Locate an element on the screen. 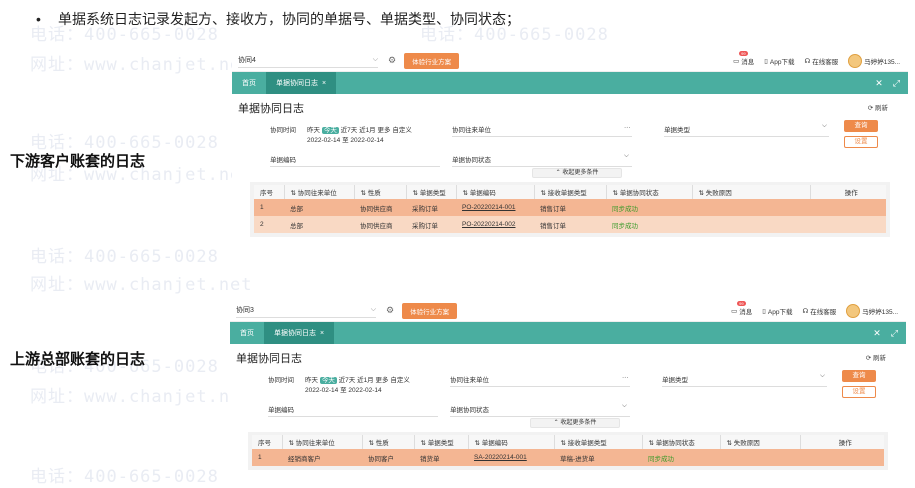  cell-nature: 协同客户 is located at coordinates (388, 457).